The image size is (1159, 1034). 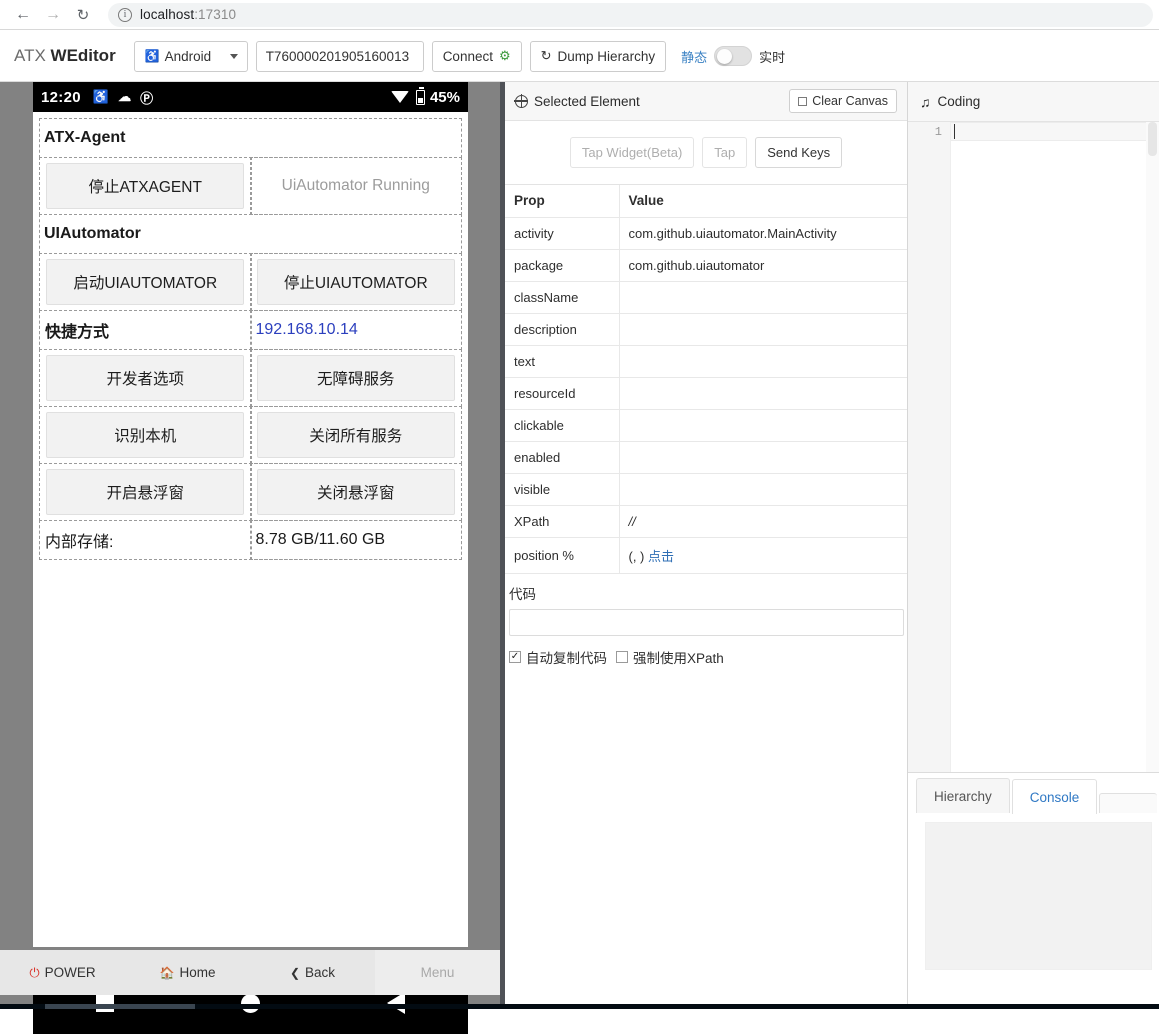 I want to click on stop-atxagent-cell: 停止ATXAGENT, so click(x=145, y=186).